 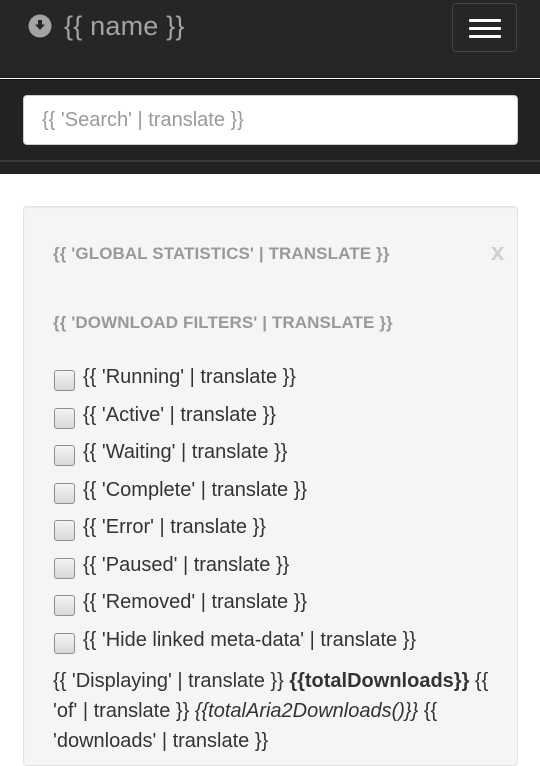 What do you see at coordinates (40, 26) in the screenshot?
I see `circle-arrow-down-icon` at bounding box center [40, 26].